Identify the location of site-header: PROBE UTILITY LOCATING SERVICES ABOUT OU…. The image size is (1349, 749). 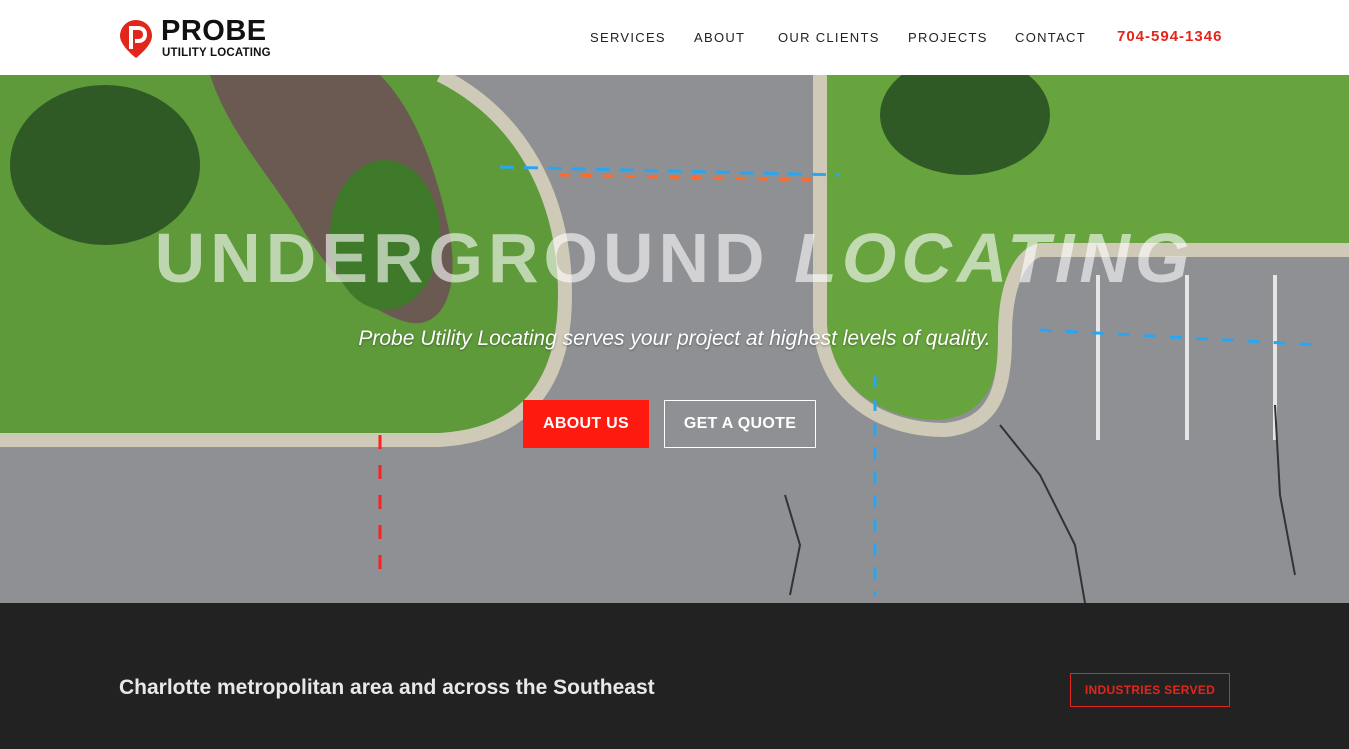
(674, 37).